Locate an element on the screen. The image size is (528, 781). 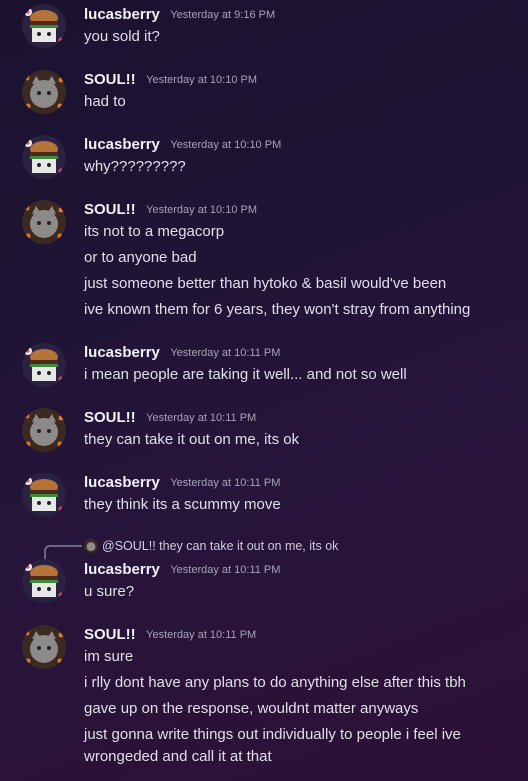
message-text: why????????? is located at coordinates (135, 166).